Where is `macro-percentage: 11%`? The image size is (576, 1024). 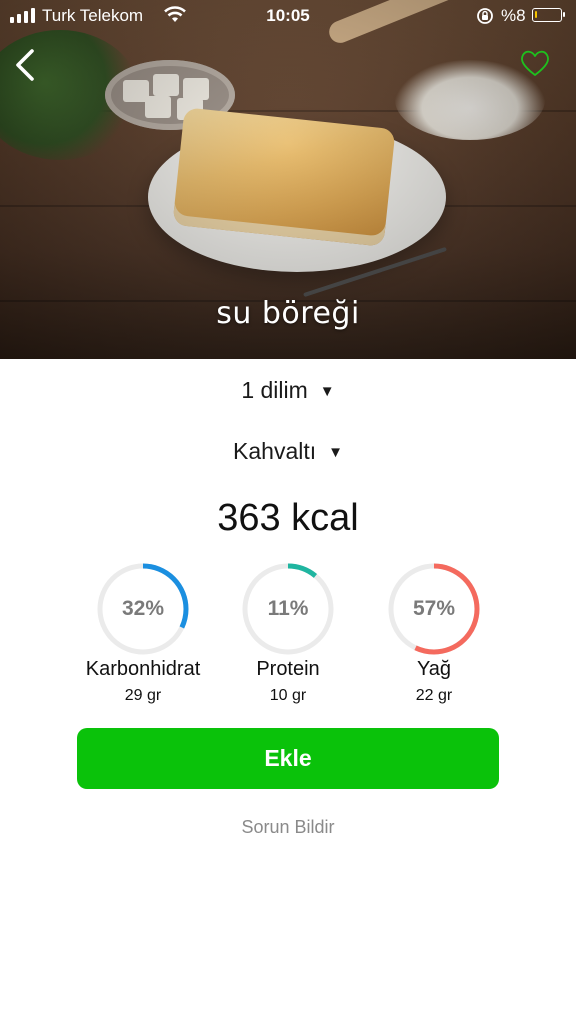
macro-percentage: 11% is located at coordinates (288, 608).